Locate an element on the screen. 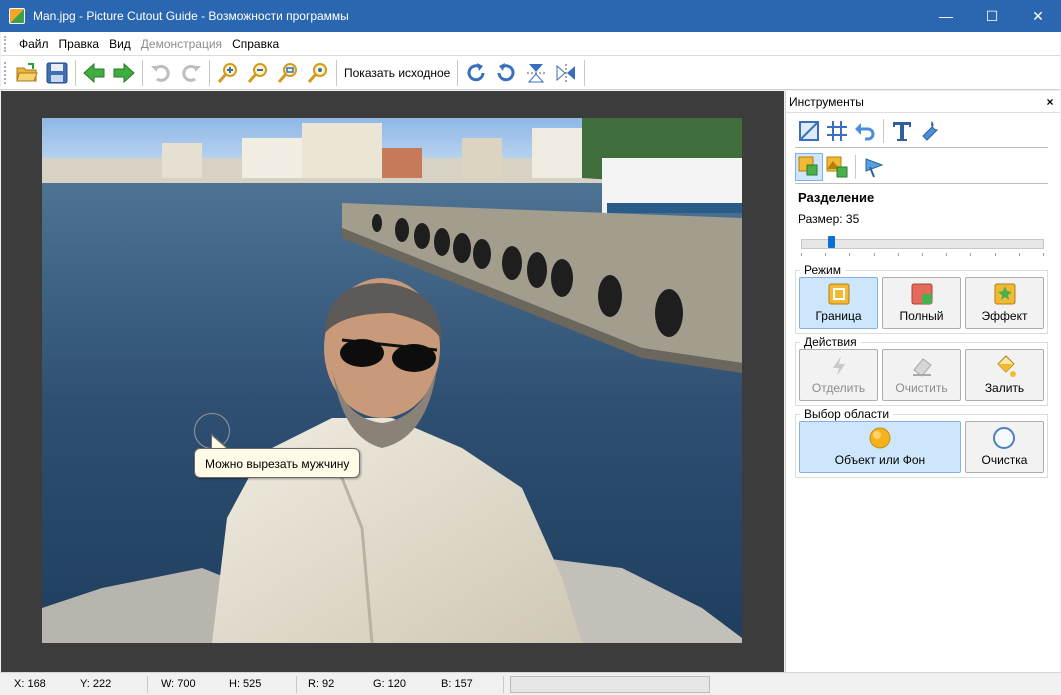 The width and height of the screenshot is (1061, 695). mode-full-button: Полный is located at coordinates (921, 303).